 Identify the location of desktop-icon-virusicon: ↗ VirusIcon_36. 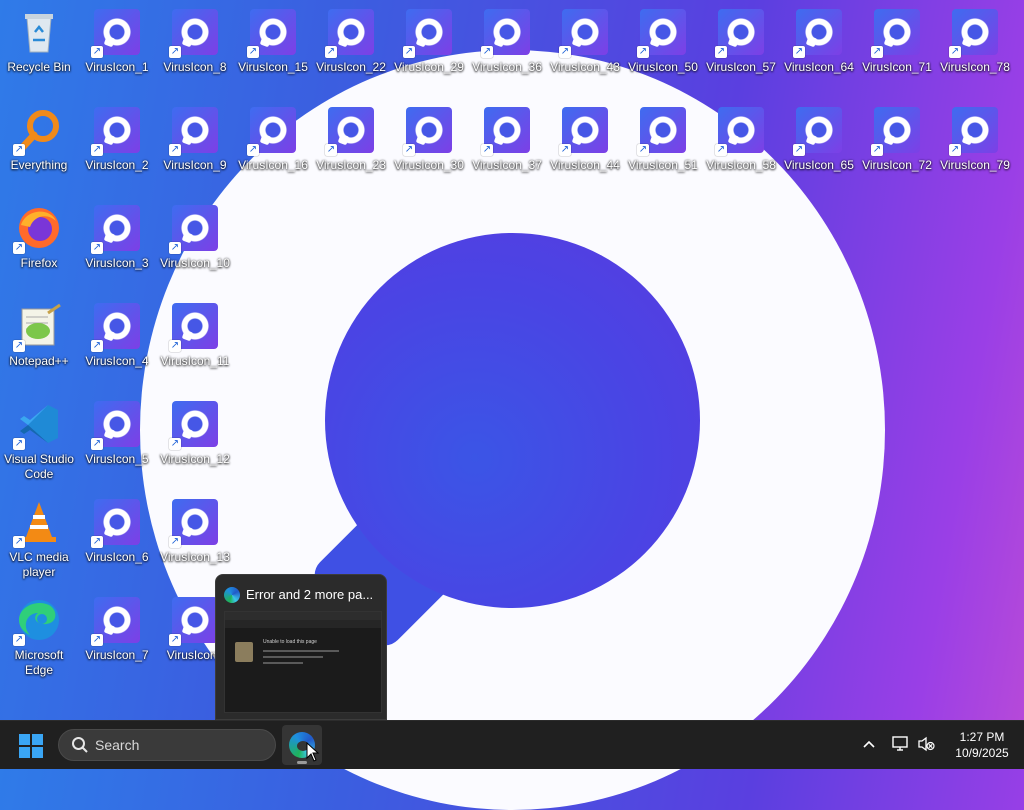
(507, 46).